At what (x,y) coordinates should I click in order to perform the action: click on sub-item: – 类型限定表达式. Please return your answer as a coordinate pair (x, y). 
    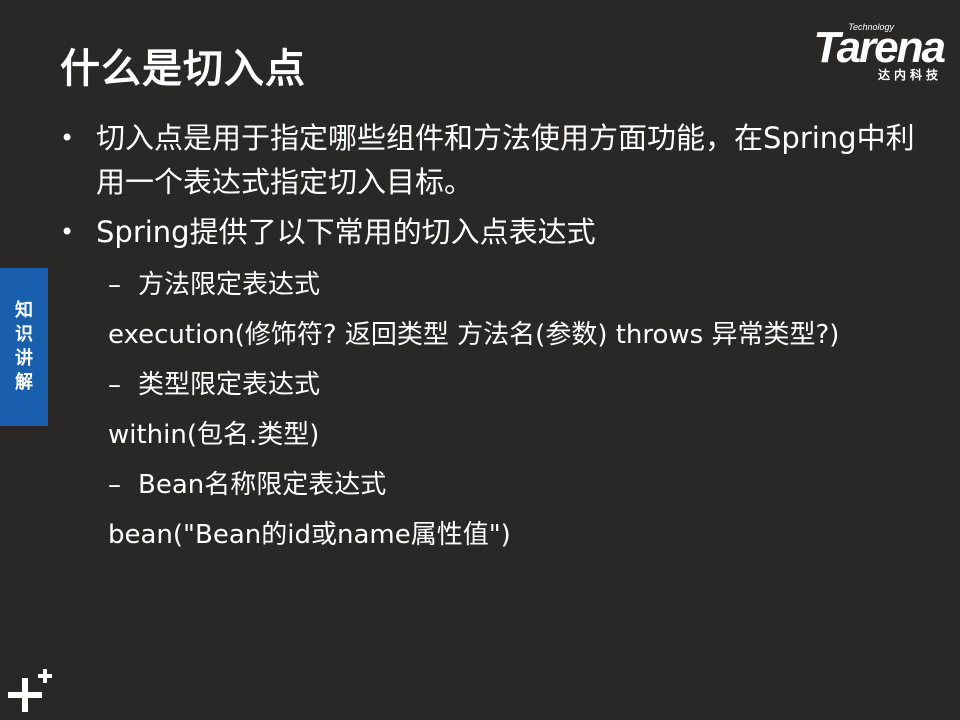
    Looking at the image, I should click on (524, 385).